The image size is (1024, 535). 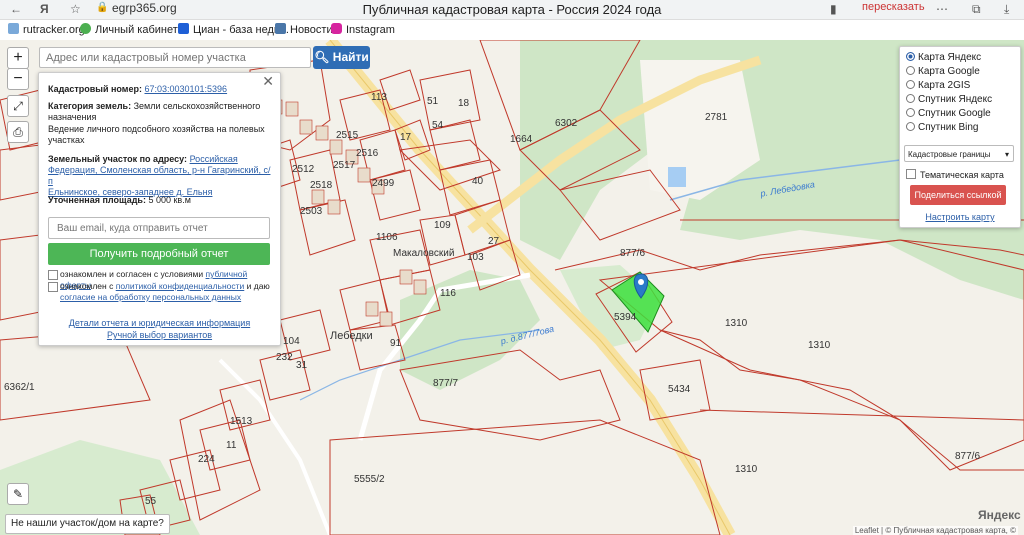 What do you see at coordinates (16, 9) in the screenshot?
I see `back-icon: ←` at bounding box center [16, 9].